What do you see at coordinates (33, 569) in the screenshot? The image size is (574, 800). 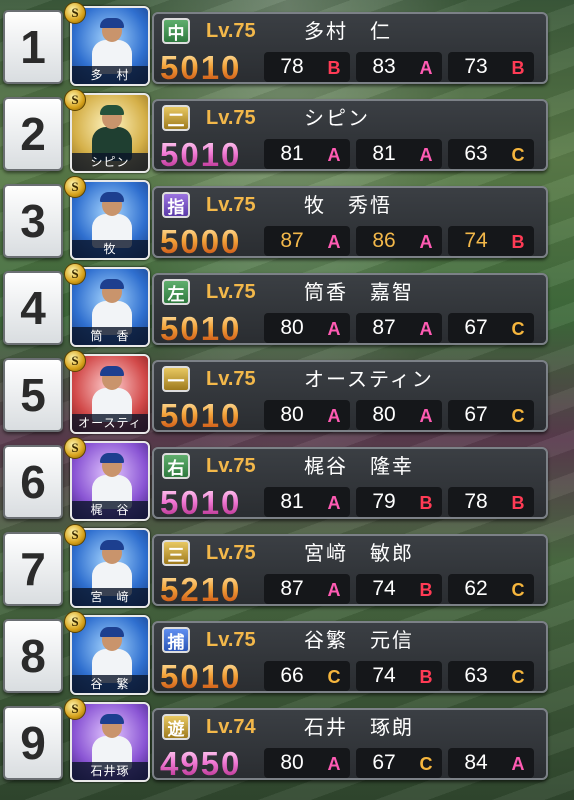 I see `batting-order-number: 7` at bounding box center [33, 569].